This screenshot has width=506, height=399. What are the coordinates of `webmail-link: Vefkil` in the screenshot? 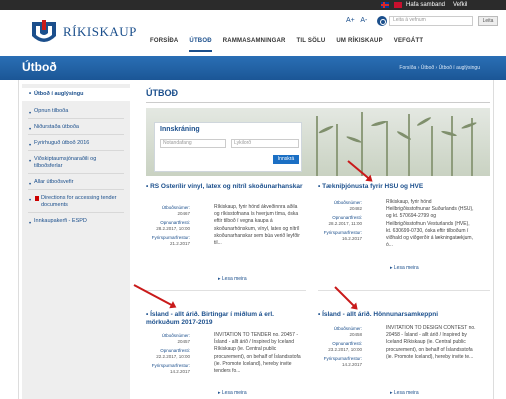 It's located at (460, 5).